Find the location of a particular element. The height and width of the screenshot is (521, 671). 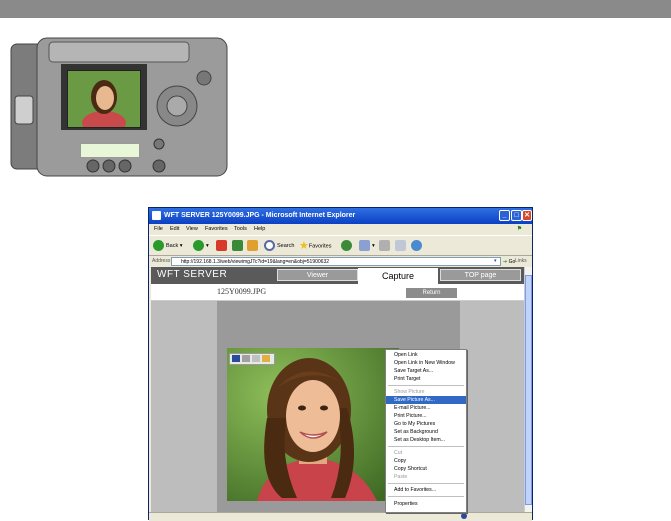

camera-illustration is located at coordinates (119, 107).